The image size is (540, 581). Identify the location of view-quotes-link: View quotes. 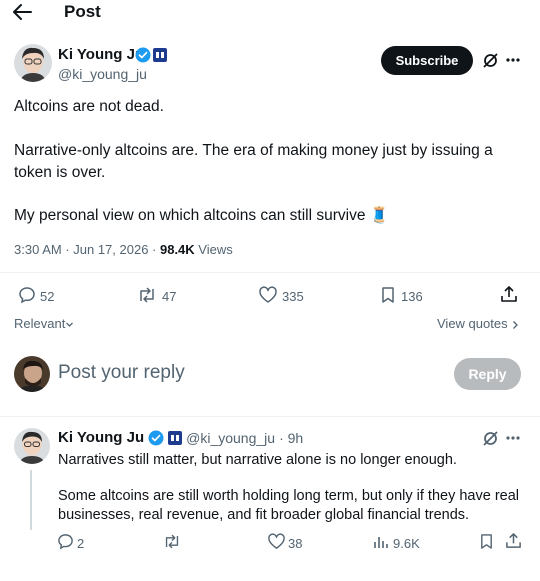
(478, 323).